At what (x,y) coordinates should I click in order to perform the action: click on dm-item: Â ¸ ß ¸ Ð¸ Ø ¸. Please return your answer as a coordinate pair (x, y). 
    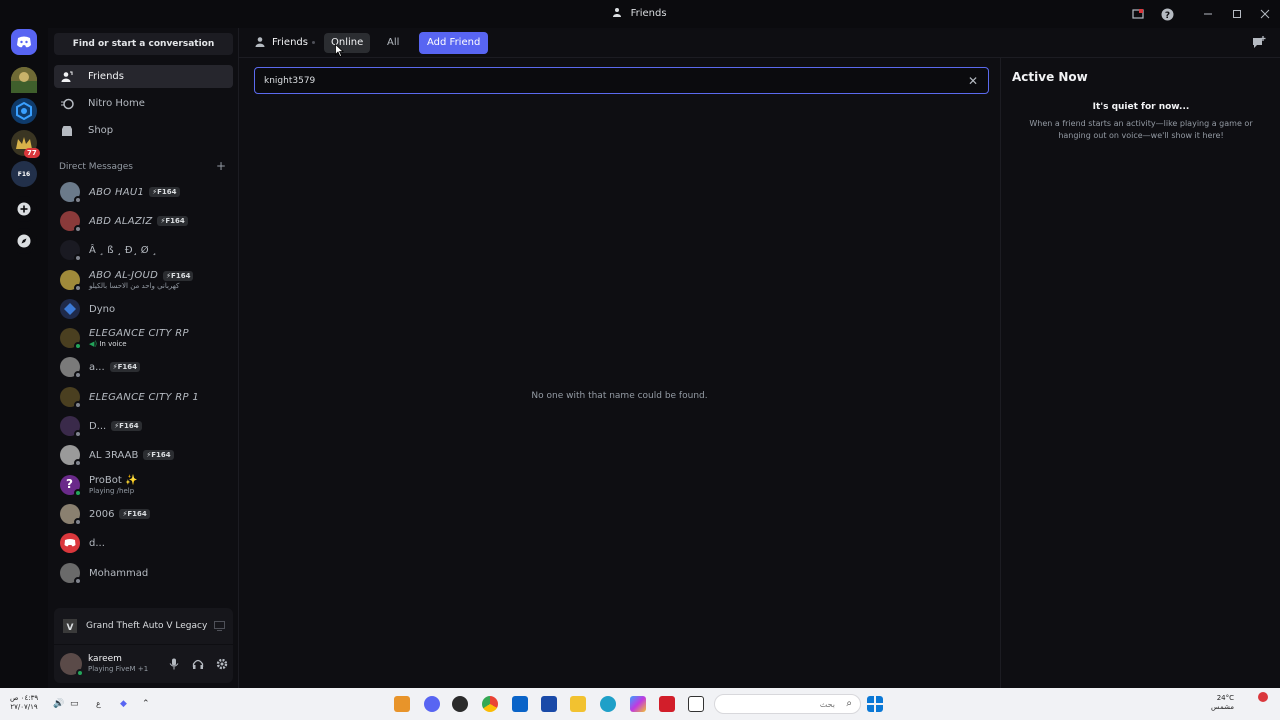
    Looking at the image, I should click on (143, 250).